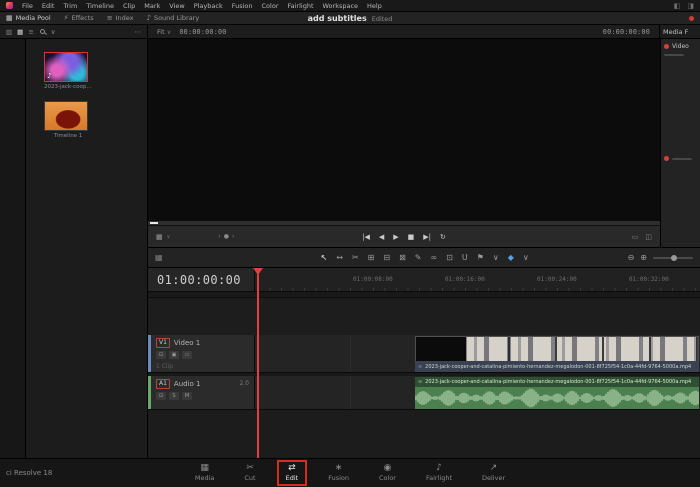  I want to click on bin-list-strip, so click(13, 248).